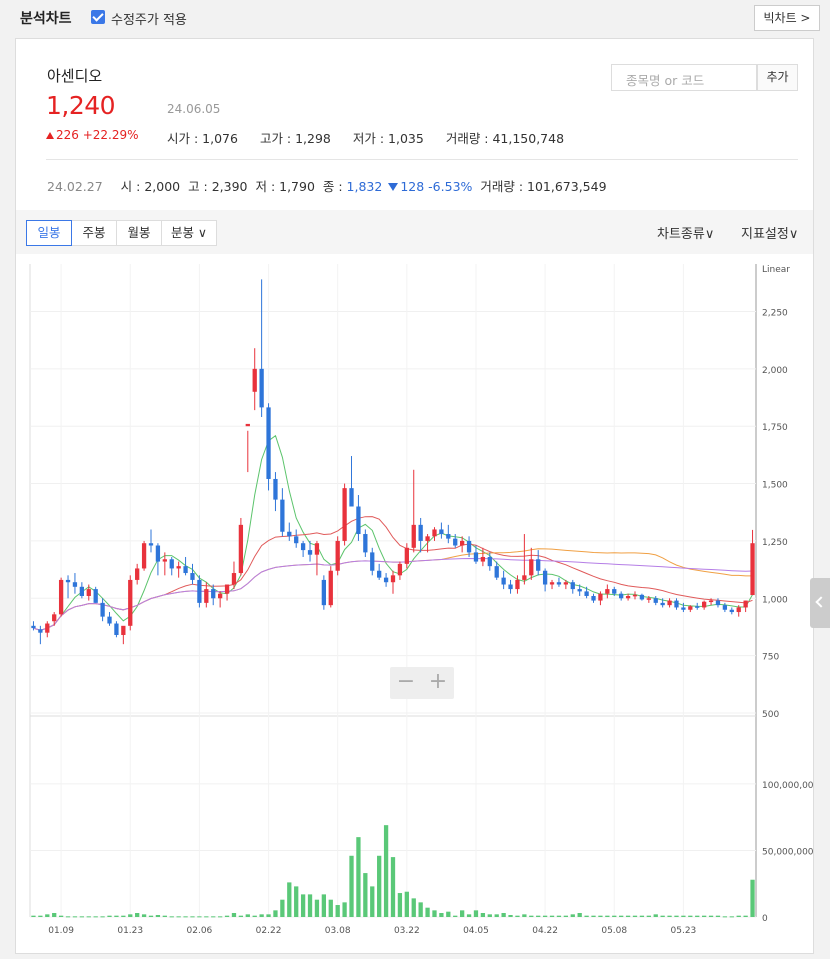 The image size is (830, 959). Describe the element at coordinates (787, 18) in the screenshot. I see `big-chart-button: 빅차트 >` at that location.